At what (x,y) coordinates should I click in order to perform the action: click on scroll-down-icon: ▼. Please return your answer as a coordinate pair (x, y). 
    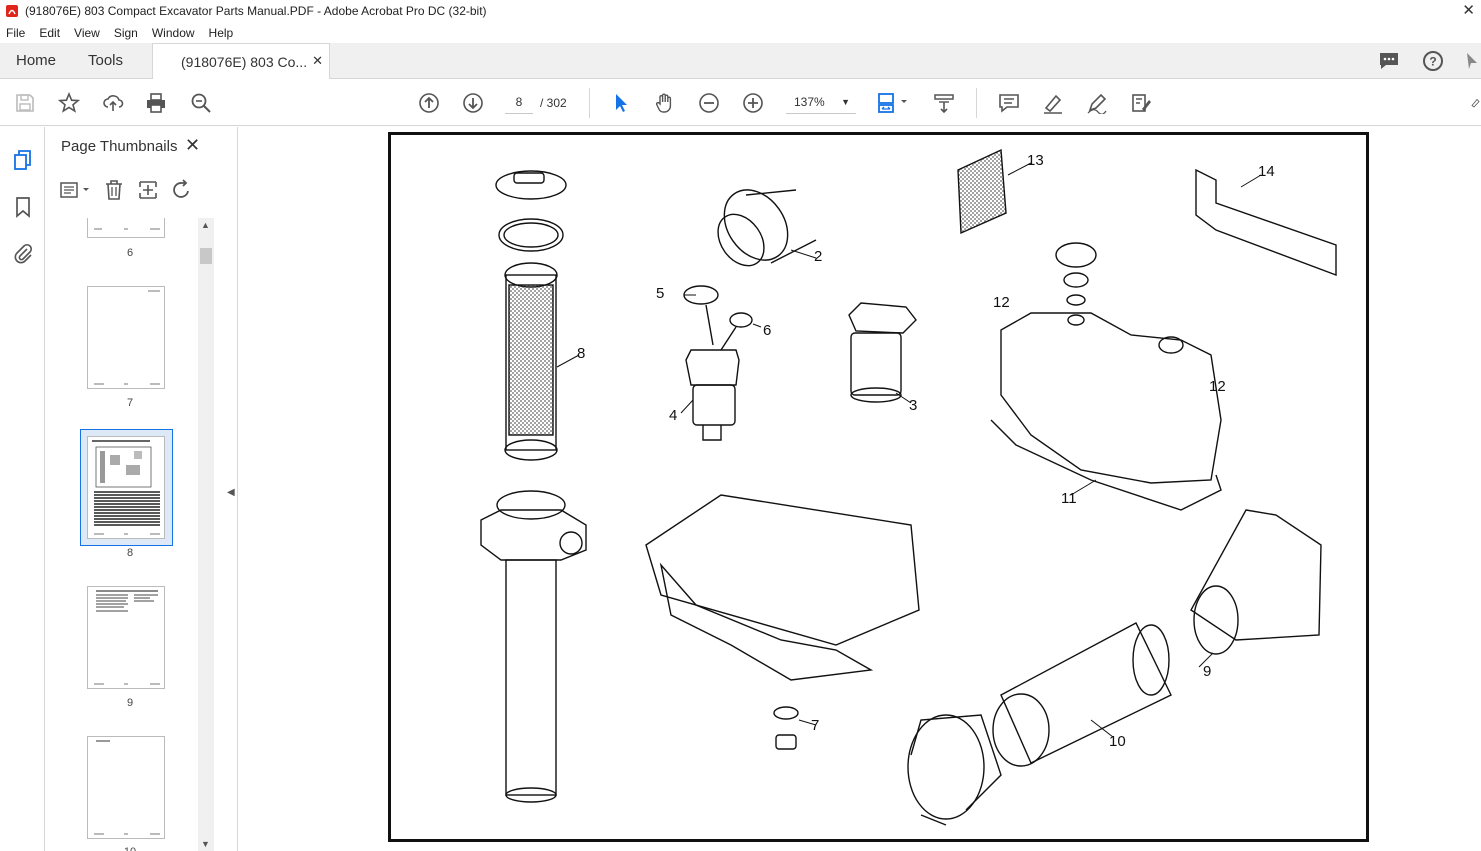
    Looking at the image, I should click on (205, 844).